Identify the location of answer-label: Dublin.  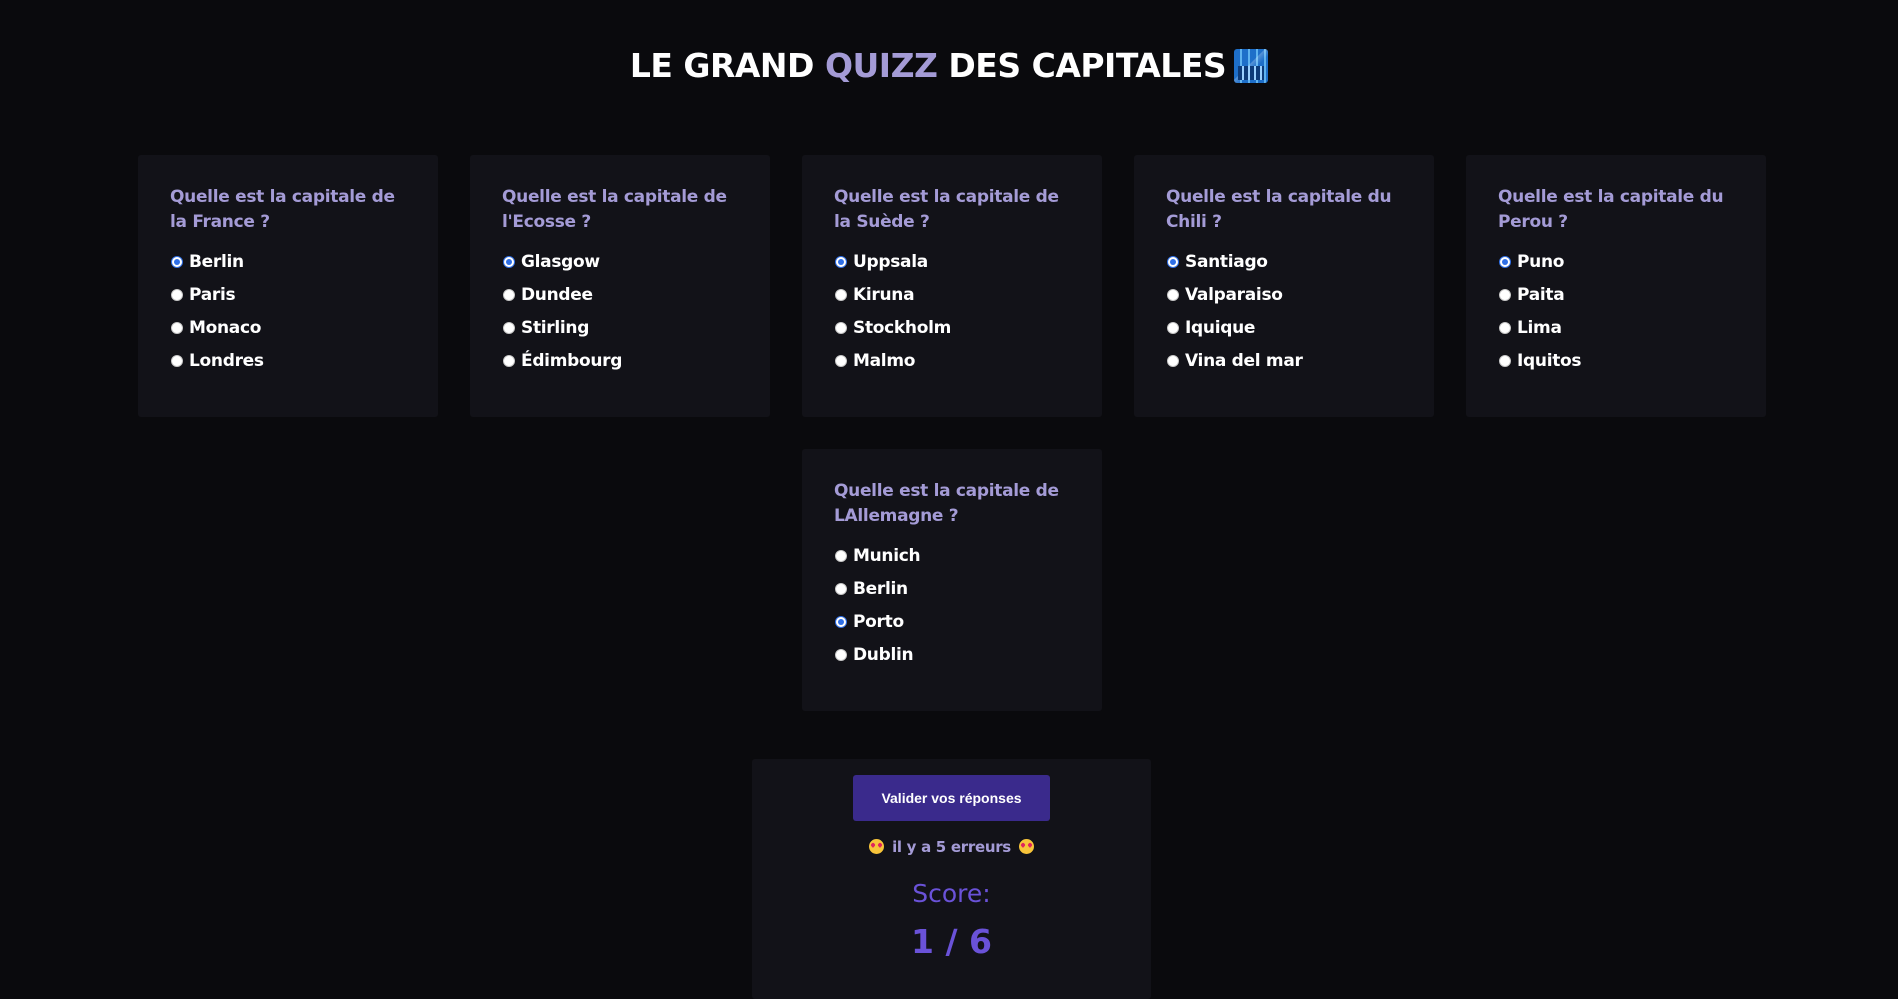
(883, 654).